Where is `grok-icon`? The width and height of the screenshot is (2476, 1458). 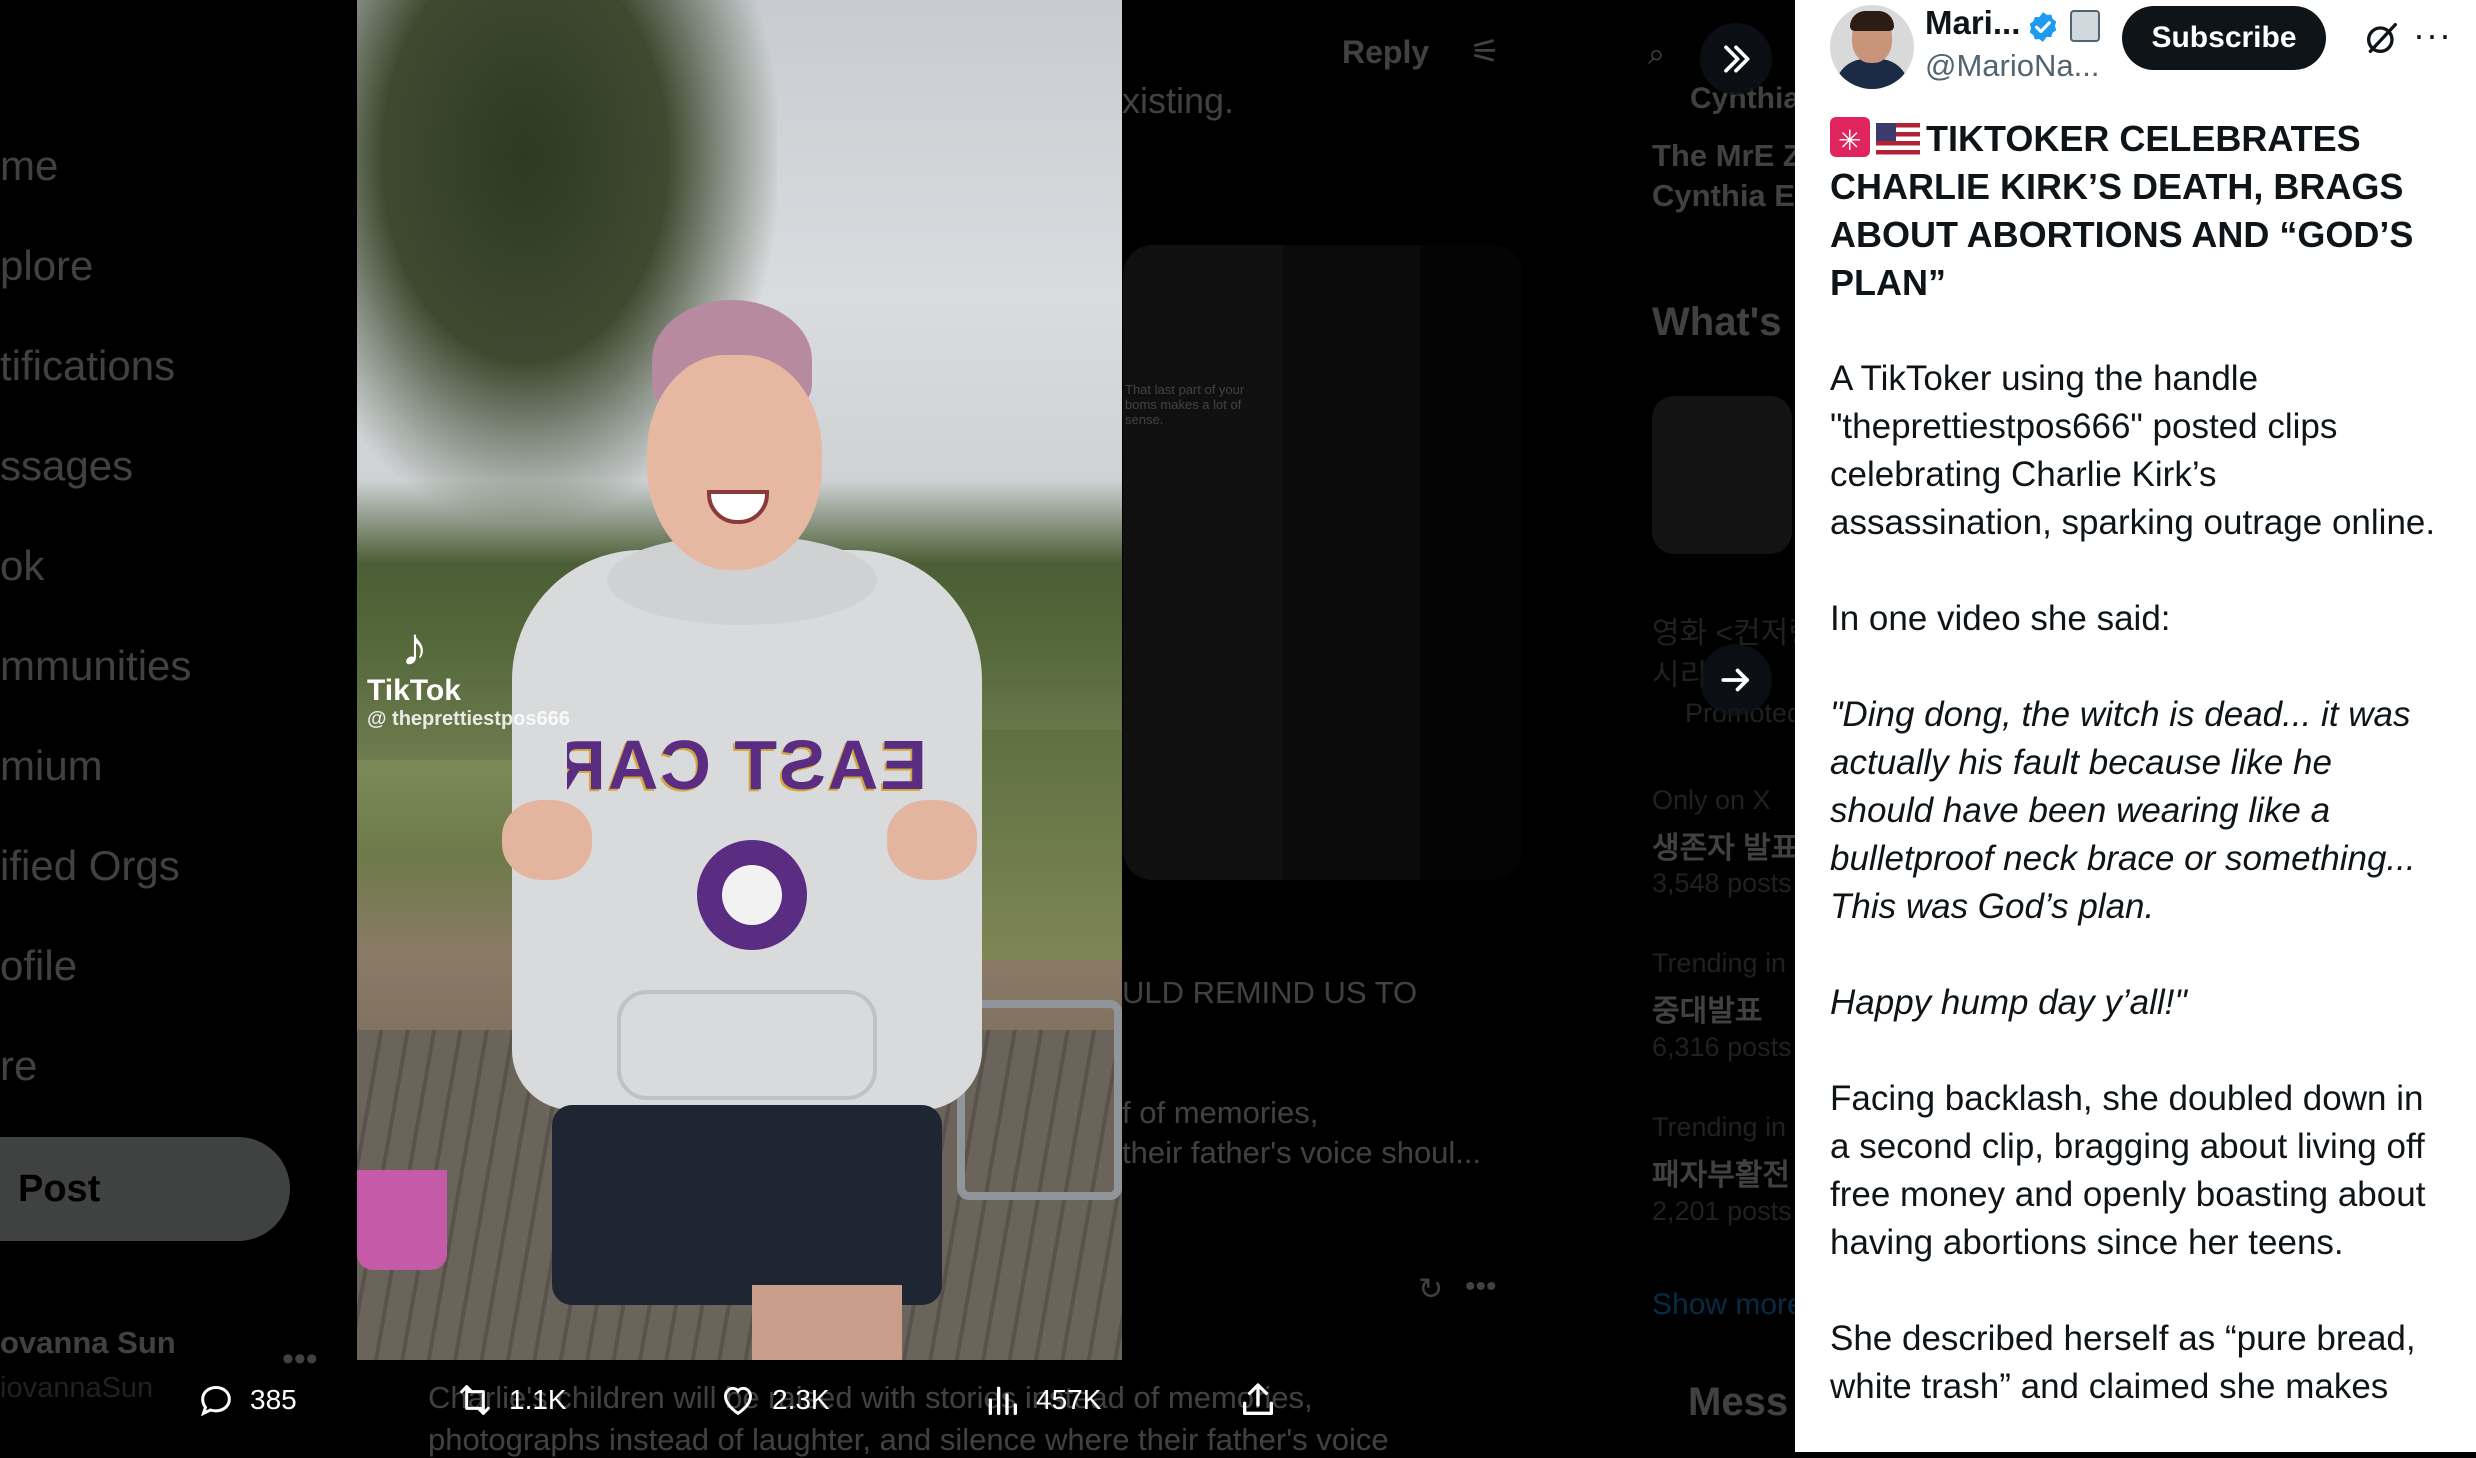 grok-icon is located at coordinates (2382, 38).